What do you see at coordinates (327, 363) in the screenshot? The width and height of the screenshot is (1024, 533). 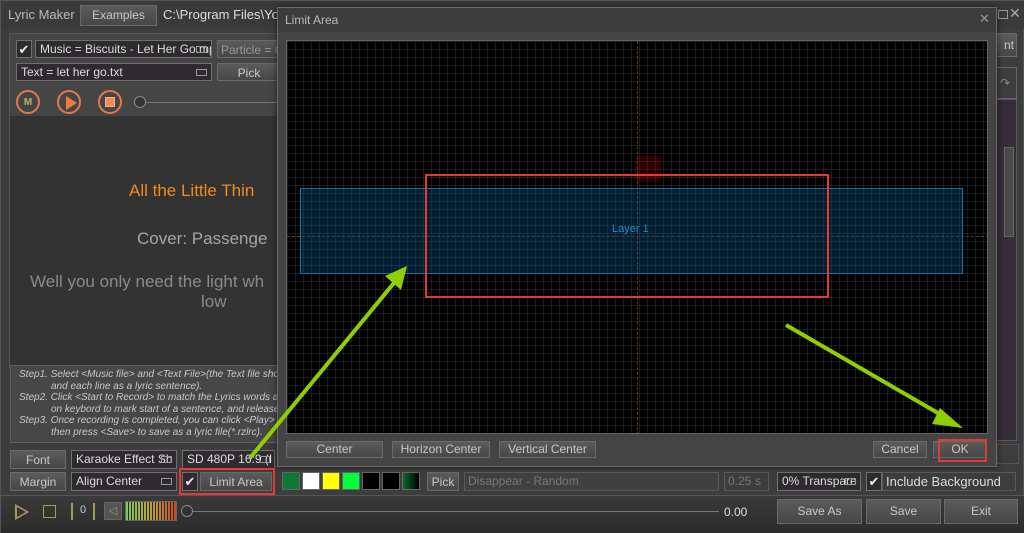 I see `arrow-to-layer` at bounding box center [327, 363].